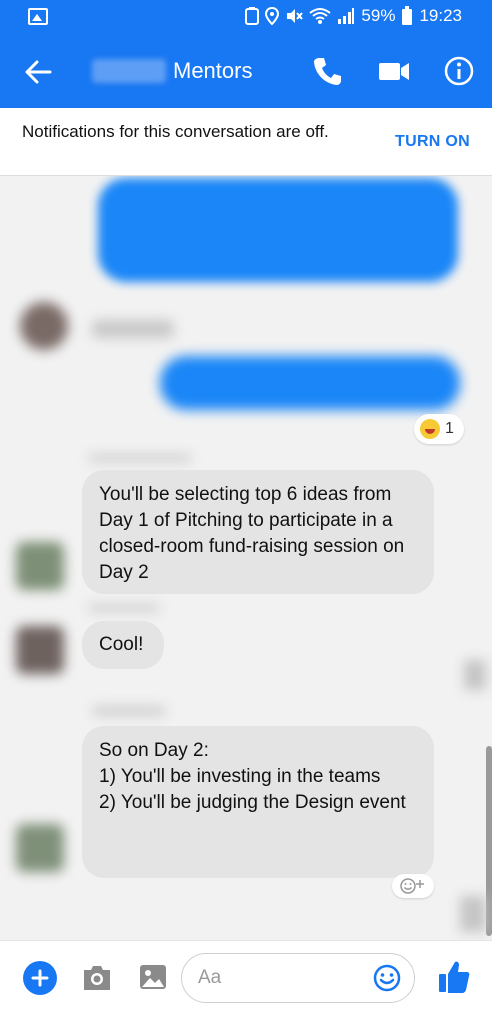 The width and height of the screenshot is (492, 1012). I want to click on clock: 19:23, so click(440, 15).